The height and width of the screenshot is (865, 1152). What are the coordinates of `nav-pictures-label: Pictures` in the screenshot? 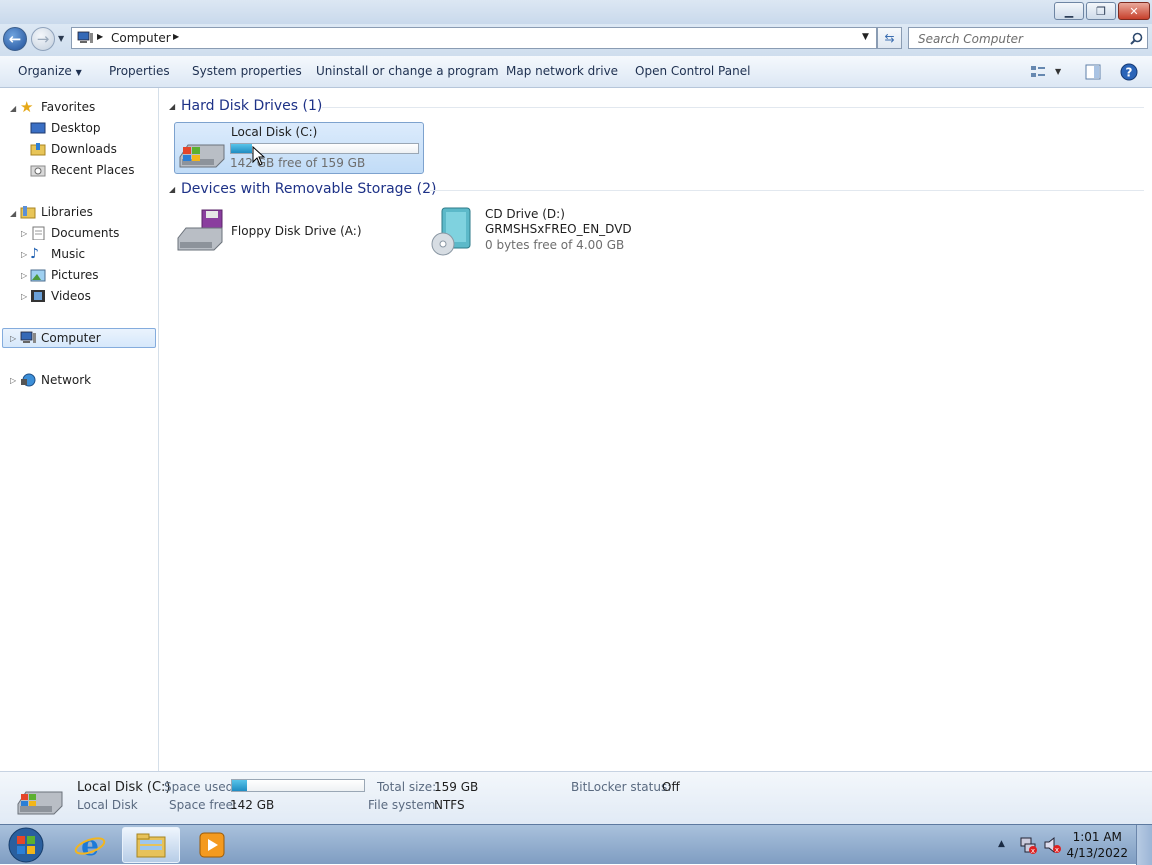 It's located at (75, 275).